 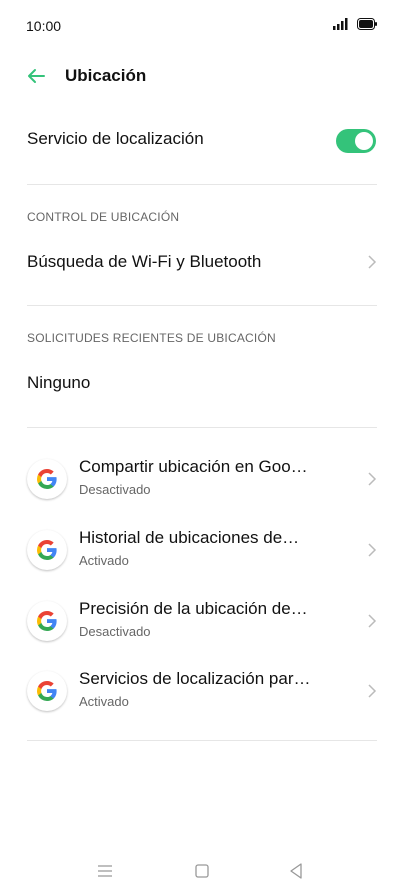 What do you see at coordinates (364, 141) in the screenshot?
I see `toggle-knob` at bounding box center [364, 141].